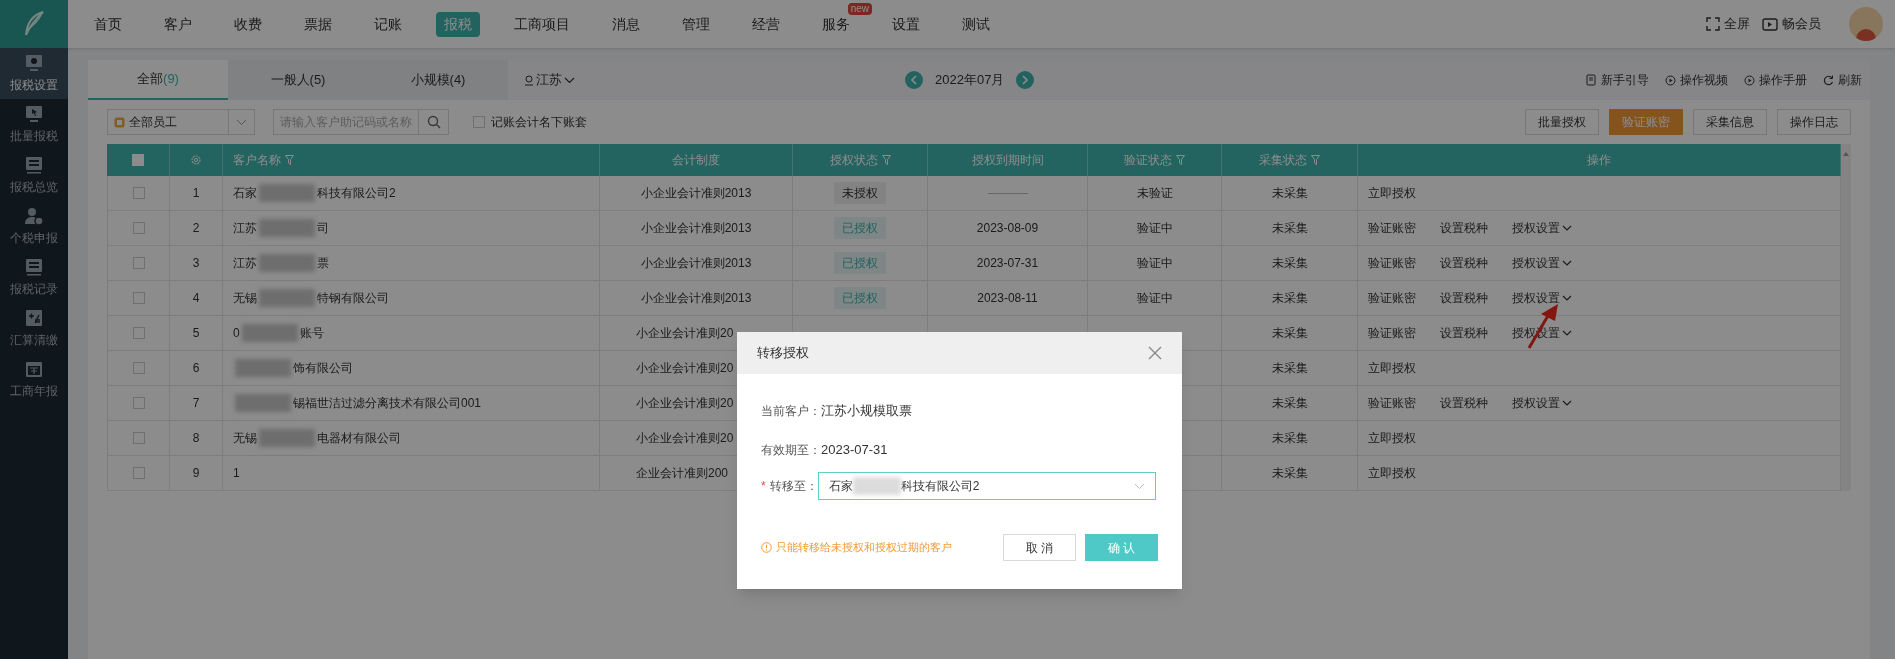 This screenshot has height=659, width=1895. What do you see at coordinates (626, 24) in the screenshot?
I see `nav-tab: 消息` at bounding box center [626, 24].